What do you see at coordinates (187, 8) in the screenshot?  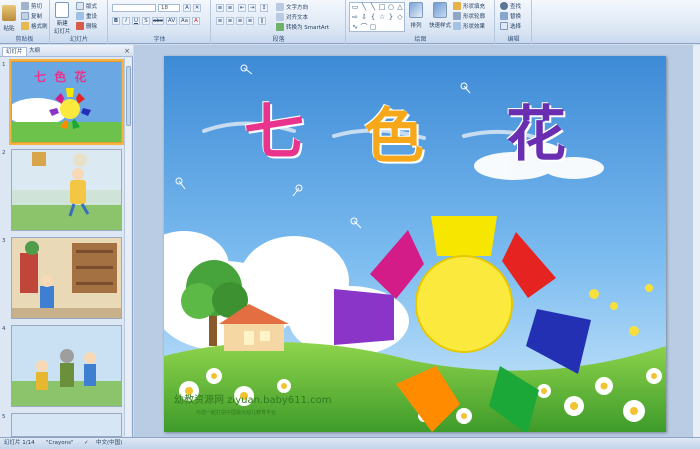 I see `grow-font-button: A` at bounding box center [187, 8].